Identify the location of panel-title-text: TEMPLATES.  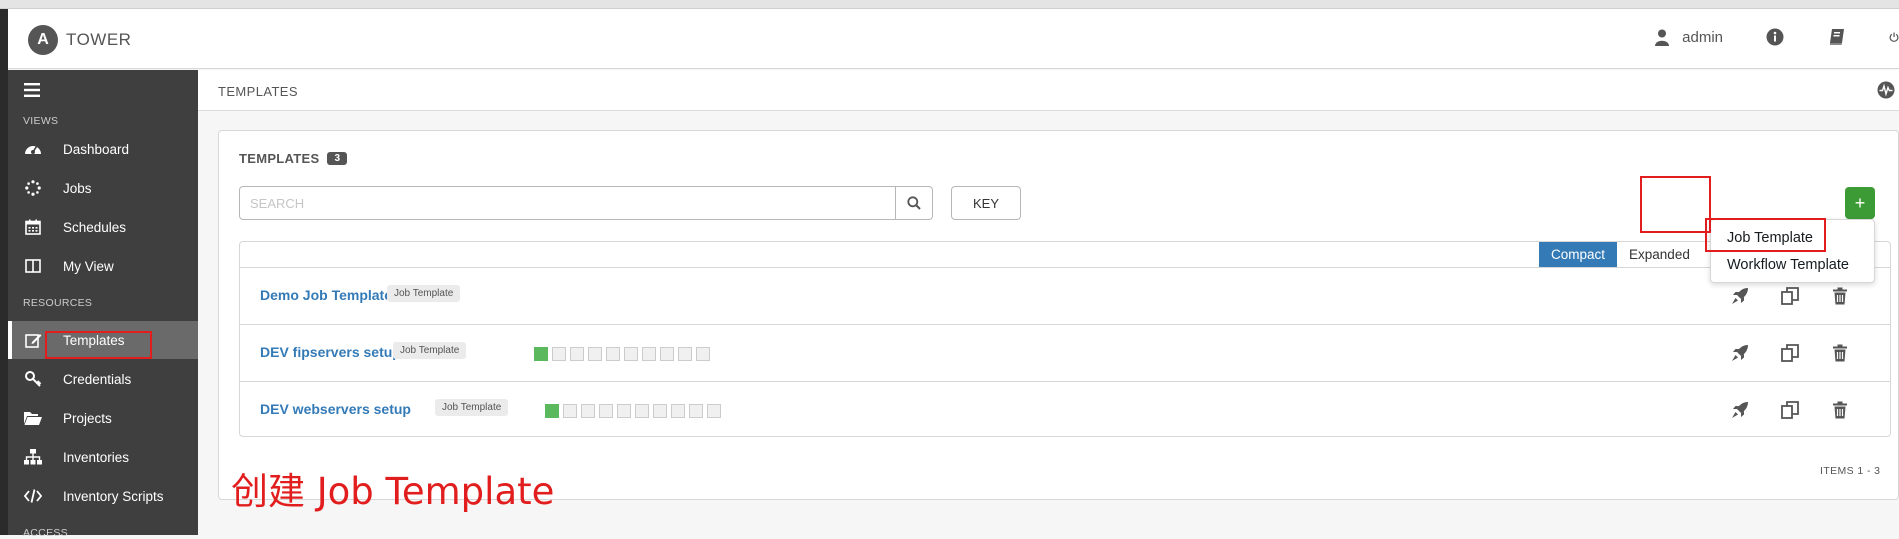
(279, 158).